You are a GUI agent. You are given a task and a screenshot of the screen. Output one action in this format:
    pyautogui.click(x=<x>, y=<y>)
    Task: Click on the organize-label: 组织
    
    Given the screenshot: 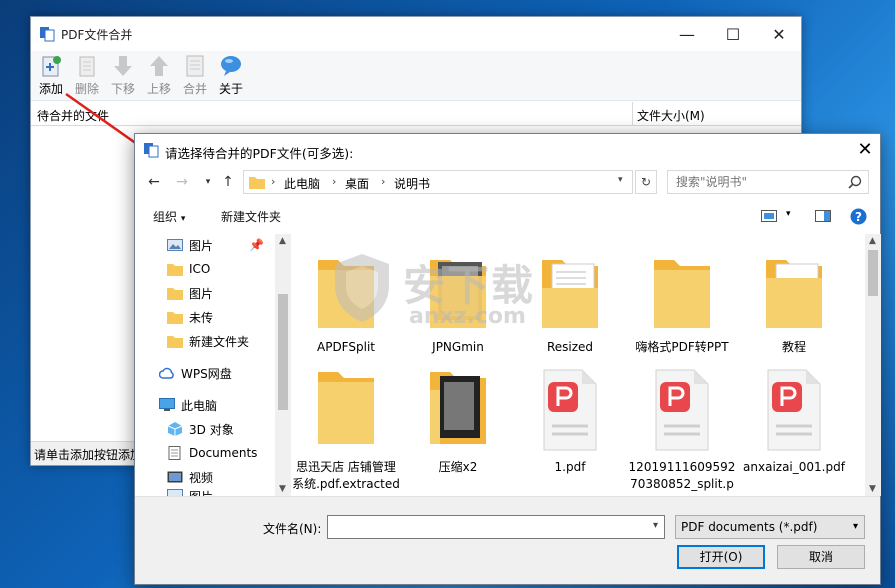 What is the action you would take?
    pyautogui.click(x=165, y=217)
    